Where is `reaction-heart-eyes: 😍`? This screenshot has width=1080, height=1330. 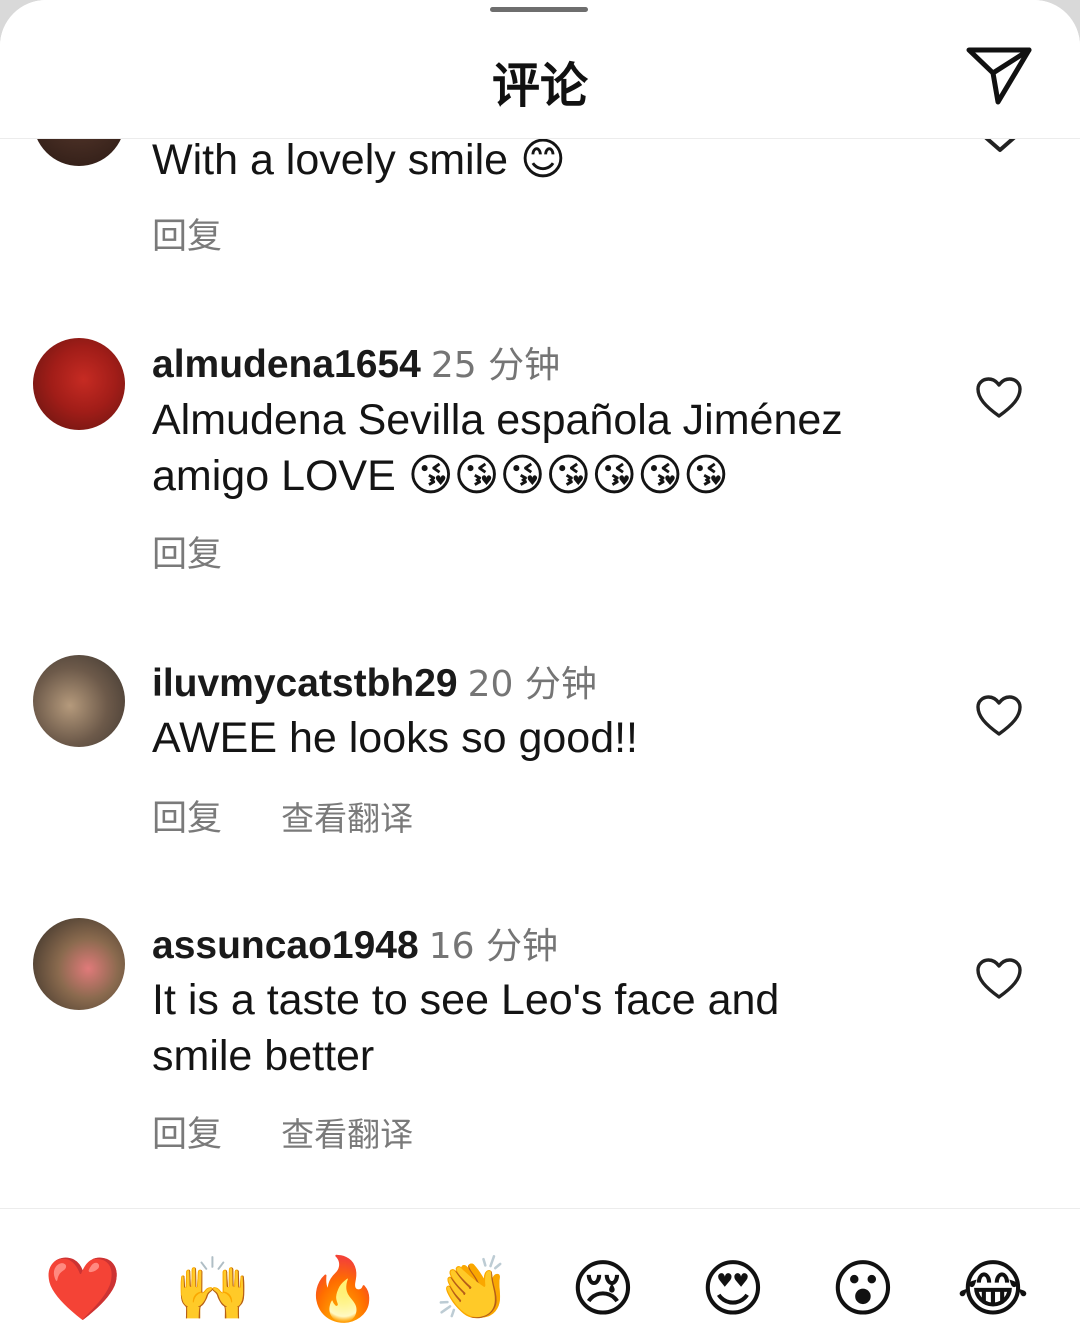
reaction-heart-eyes: 😍 is located at coordinates (733, 1289).